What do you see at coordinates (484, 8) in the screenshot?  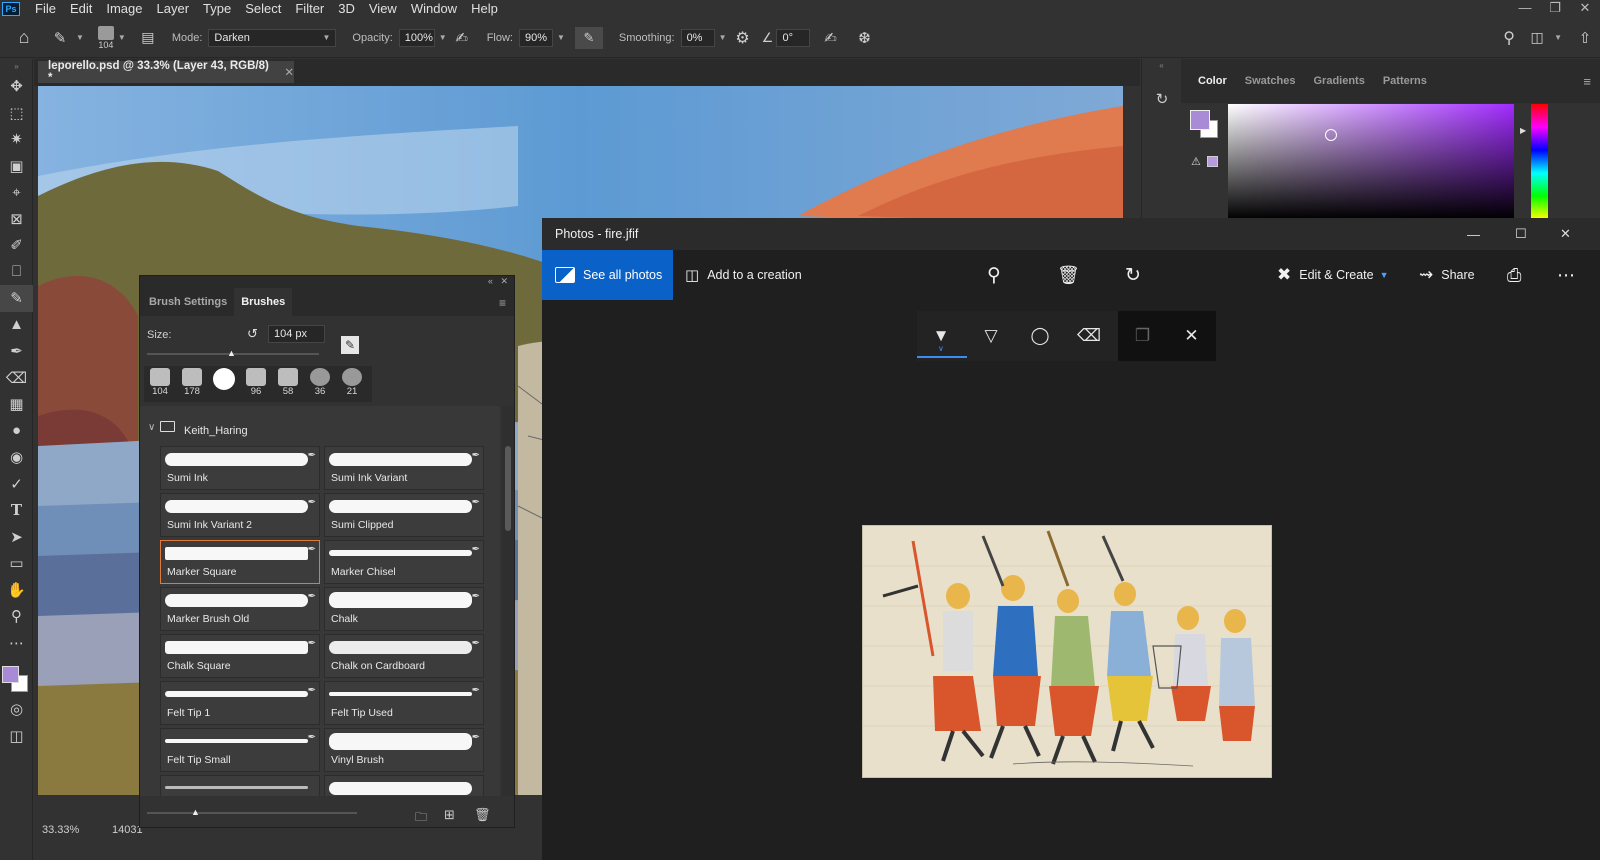 I see `menu-help: Help` at bounding box center [484, 8].